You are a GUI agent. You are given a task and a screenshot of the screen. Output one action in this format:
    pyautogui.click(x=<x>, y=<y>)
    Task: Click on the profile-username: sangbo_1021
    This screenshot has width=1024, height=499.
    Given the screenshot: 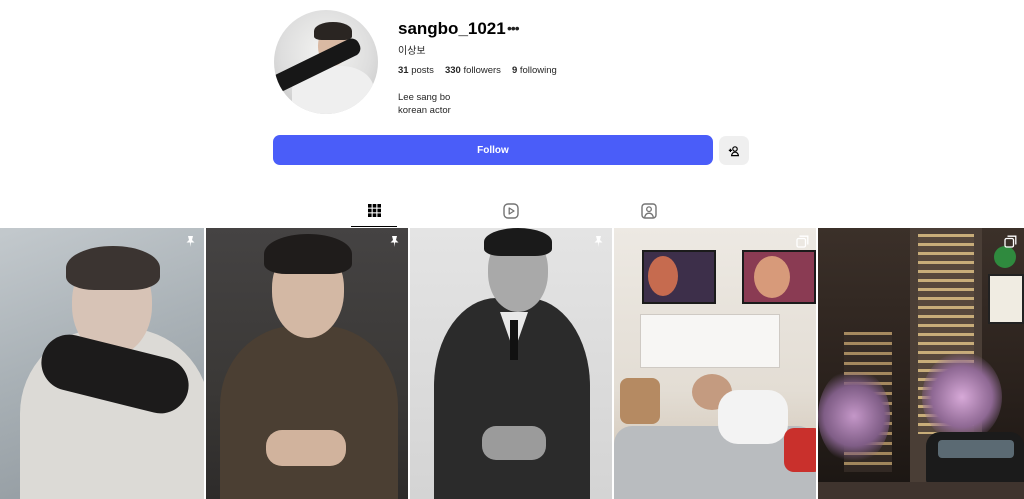 What is the action you would take?
    pyautogui.click(x=452, y=28)
    